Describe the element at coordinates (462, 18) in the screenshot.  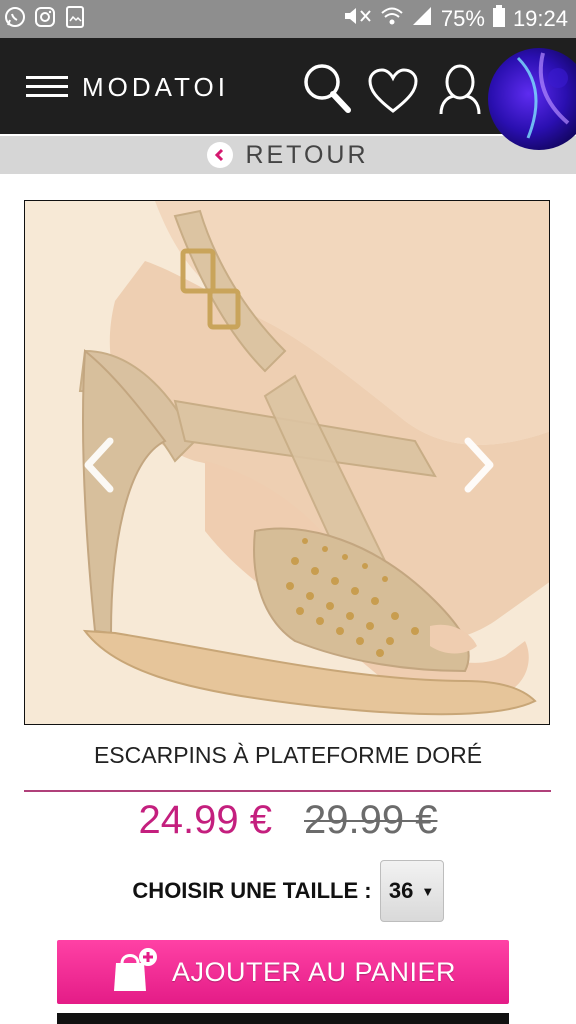
I see `battery-percentage: 75%` at that location.